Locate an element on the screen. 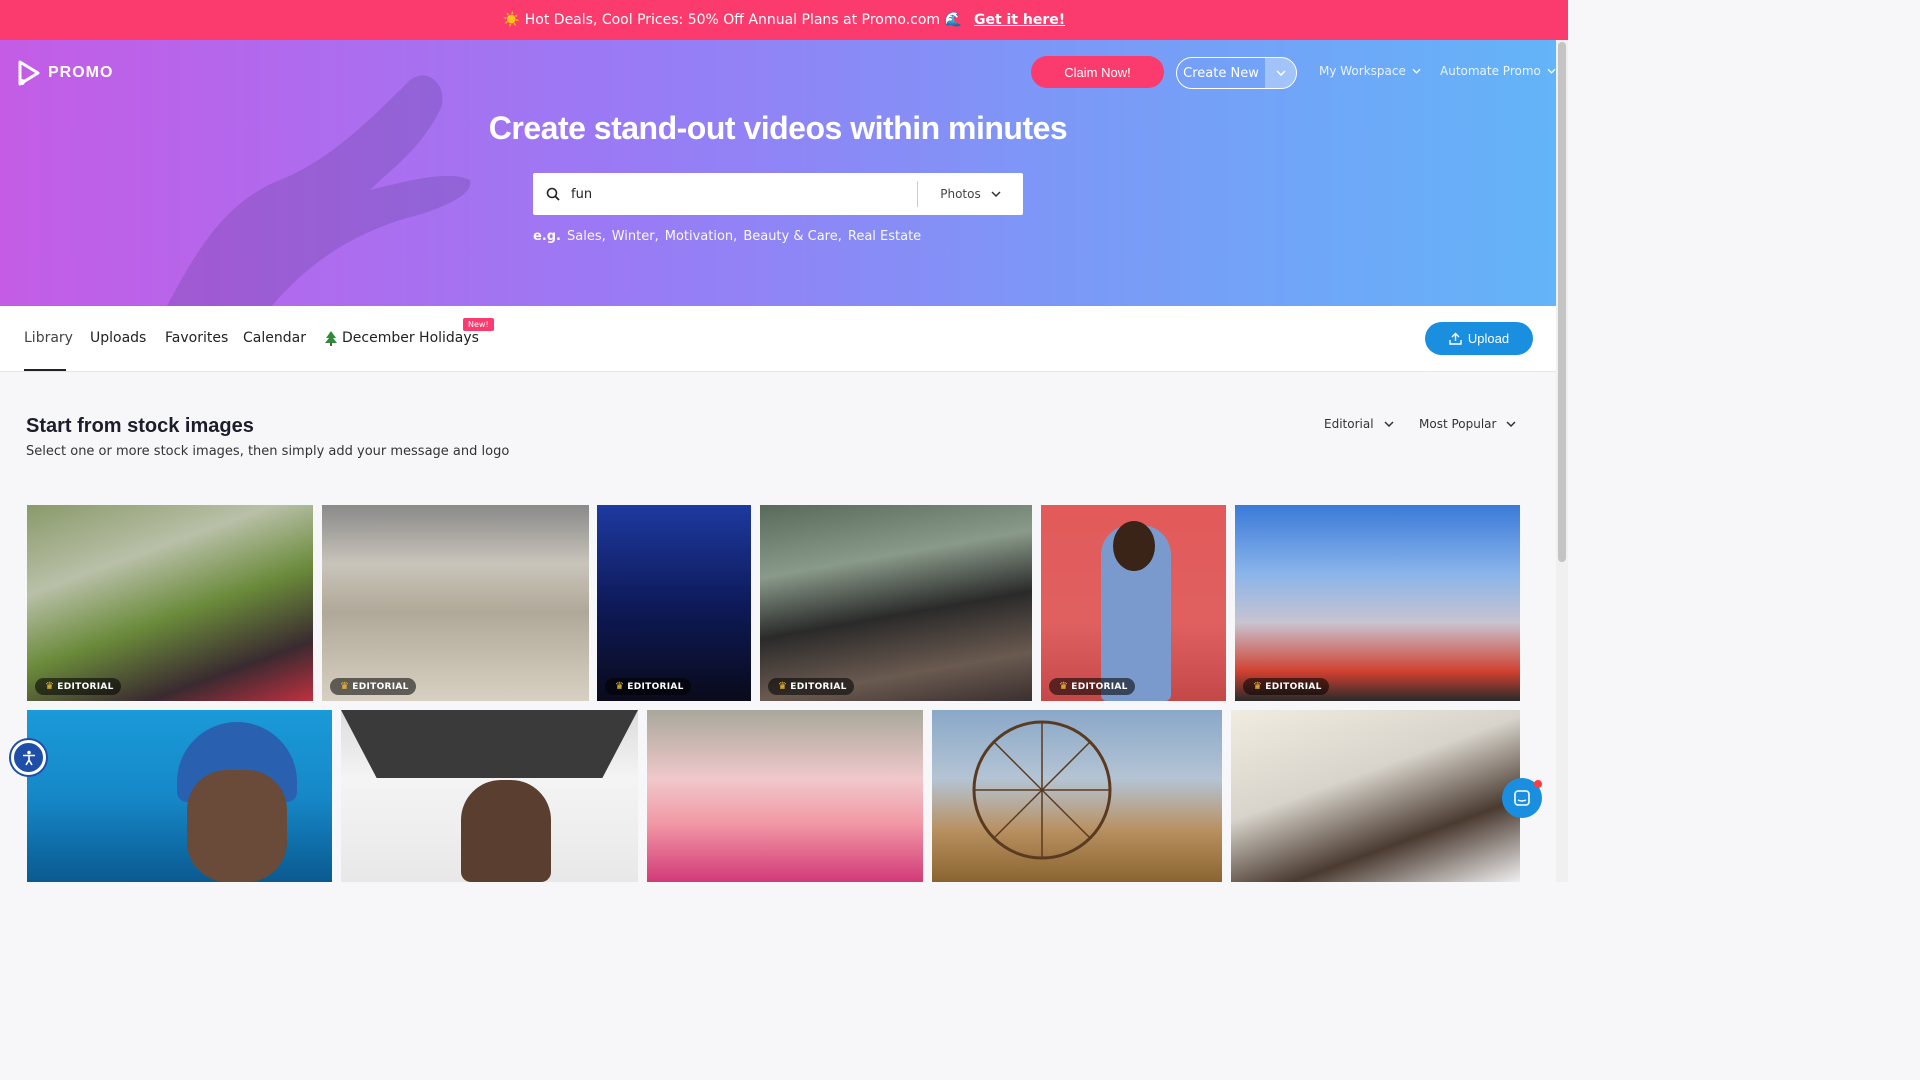 The width and height of the screenshot is (1920, 1080). chat-icon is located at coordinates (1522, 798).